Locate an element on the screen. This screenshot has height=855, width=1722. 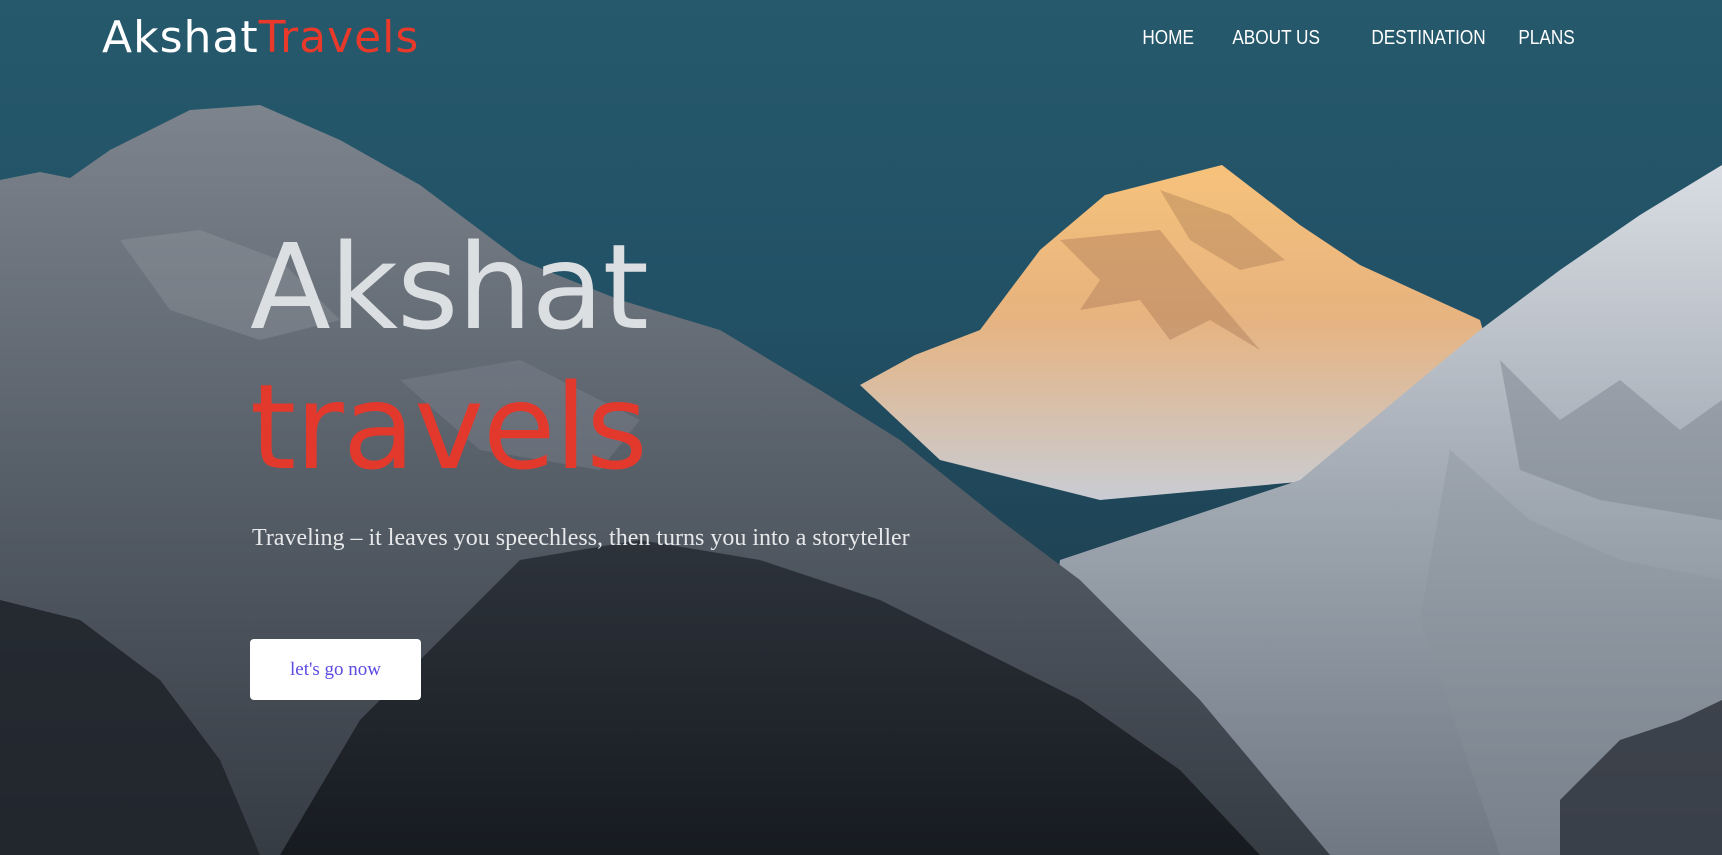
hero-title-line2: travels is located at coordinates (449, 427).